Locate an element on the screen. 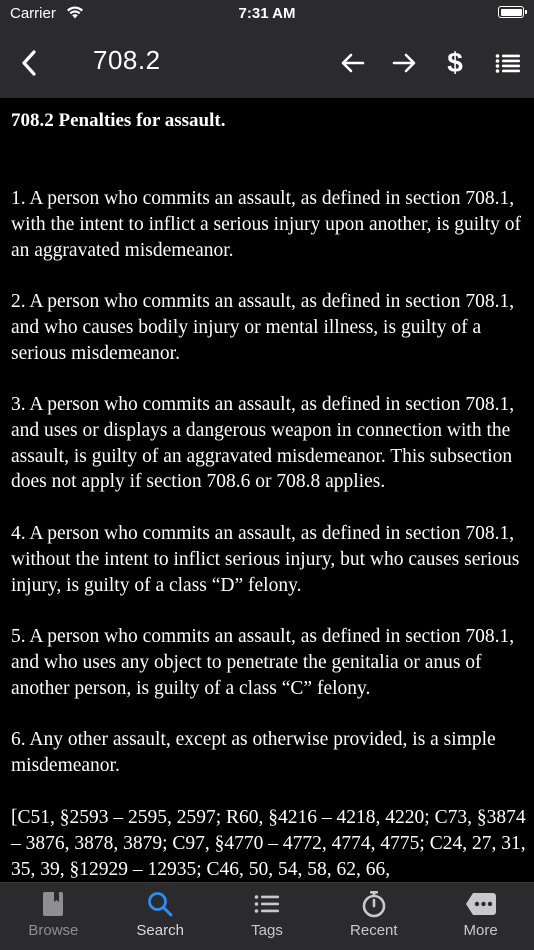 The height and width of the screenshot is (950, 534). tab-browse-label: Browse is located at coordinates (53, 930).